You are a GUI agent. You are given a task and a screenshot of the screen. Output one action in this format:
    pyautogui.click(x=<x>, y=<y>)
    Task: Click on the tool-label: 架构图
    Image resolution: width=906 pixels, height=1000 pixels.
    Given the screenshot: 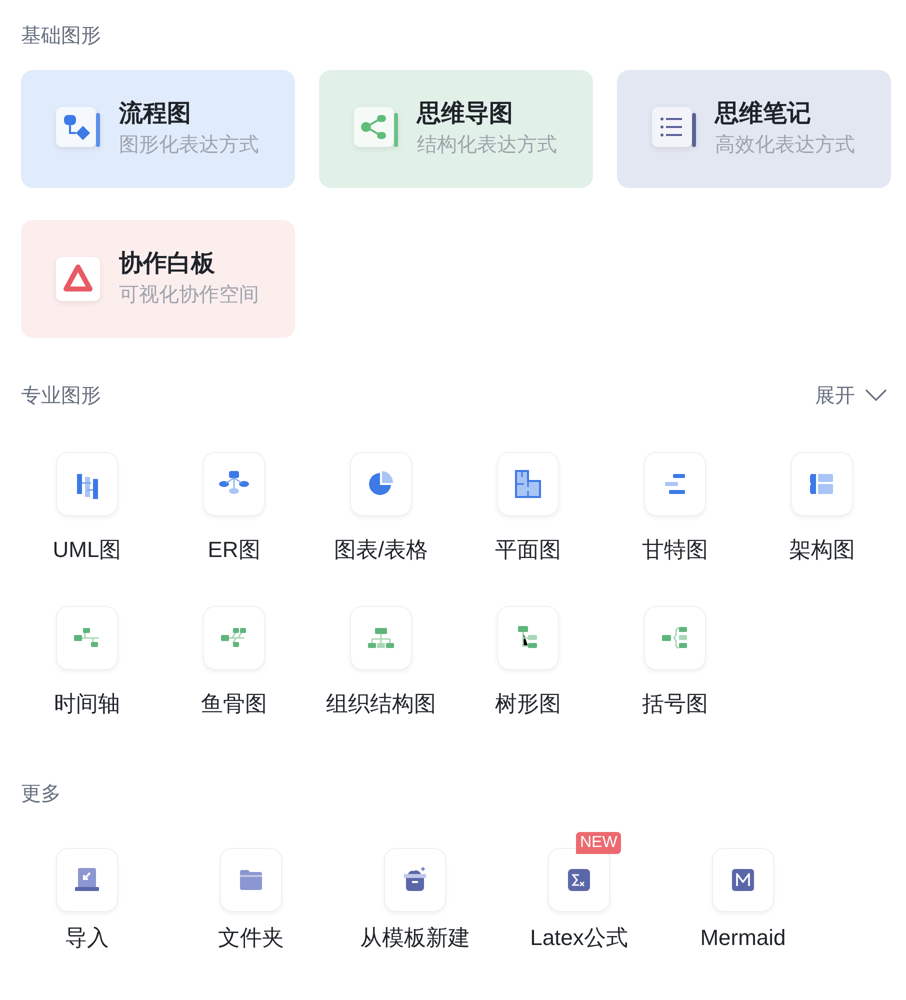 What is the action you would take?
    pyautogui.click(x=822, y=550)
    